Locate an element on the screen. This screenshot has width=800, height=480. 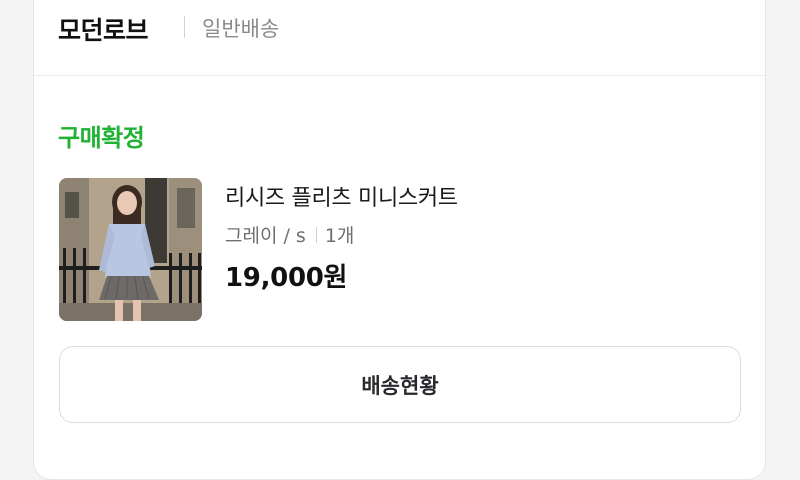
delivery-status-button: 배송현황 is located at coordinates (400, 384).